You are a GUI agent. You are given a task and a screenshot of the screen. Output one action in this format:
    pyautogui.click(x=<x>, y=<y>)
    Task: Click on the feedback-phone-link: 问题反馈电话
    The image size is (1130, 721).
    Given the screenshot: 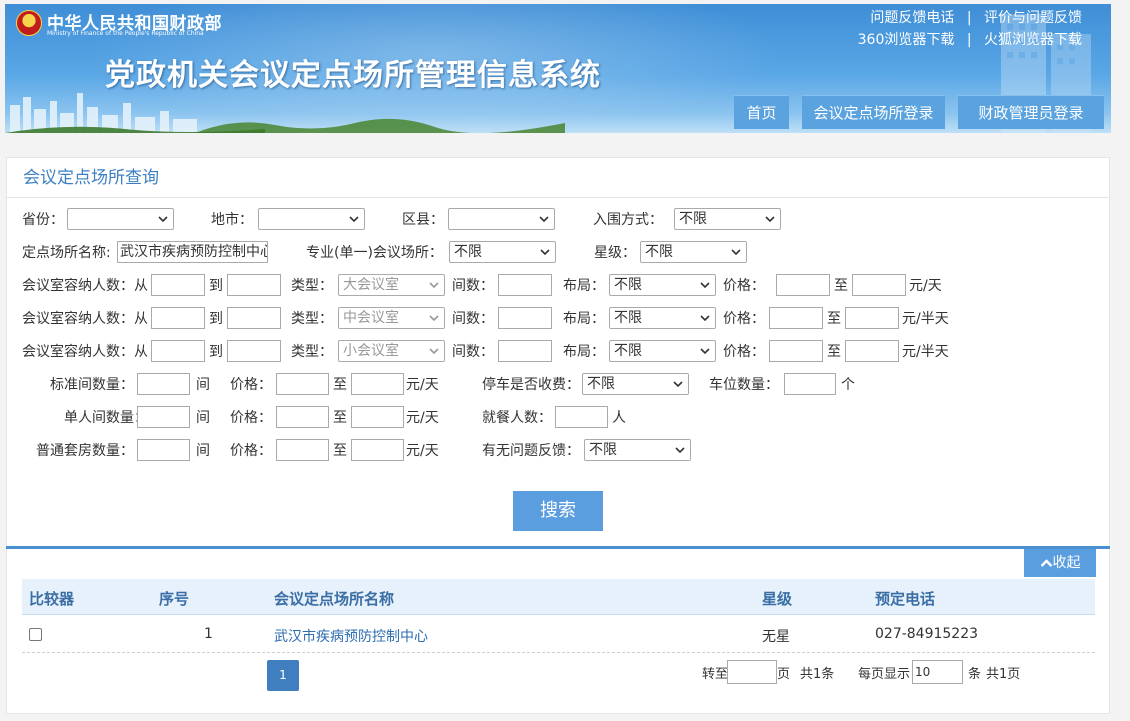 What is the action you would take?
    pyautogui.click(x=912, y=18)
    